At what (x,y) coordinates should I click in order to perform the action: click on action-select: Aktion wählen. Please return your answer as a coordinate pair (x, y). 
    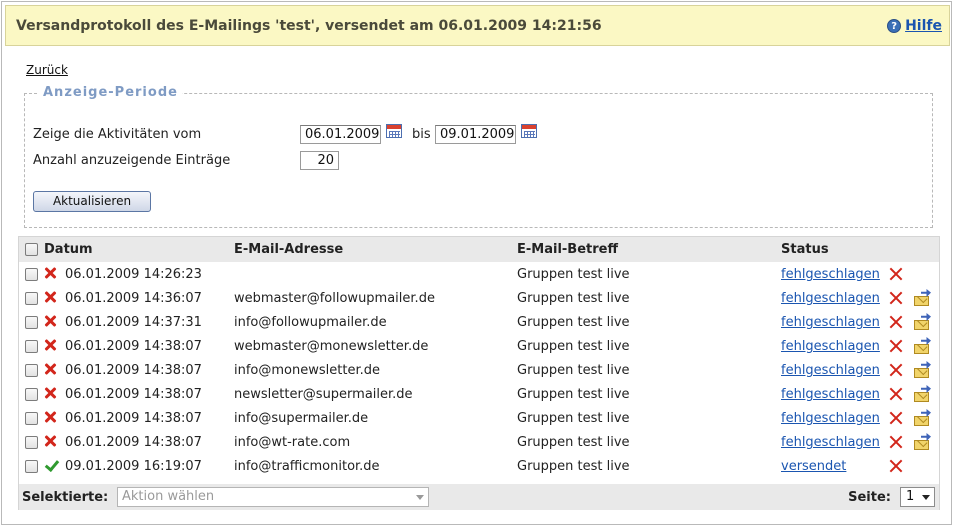
    Looking at the image, I should click on (273, 497).